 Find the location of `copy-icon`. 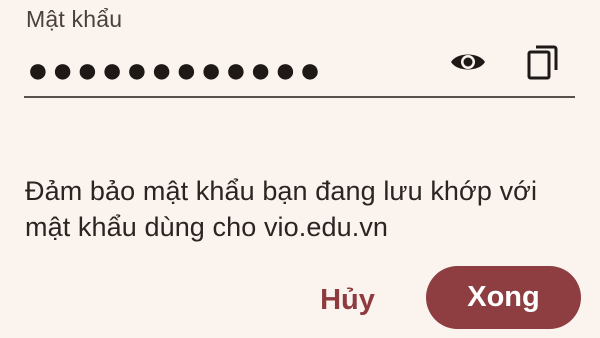

copy-icon is located at coordinates (543, 64).